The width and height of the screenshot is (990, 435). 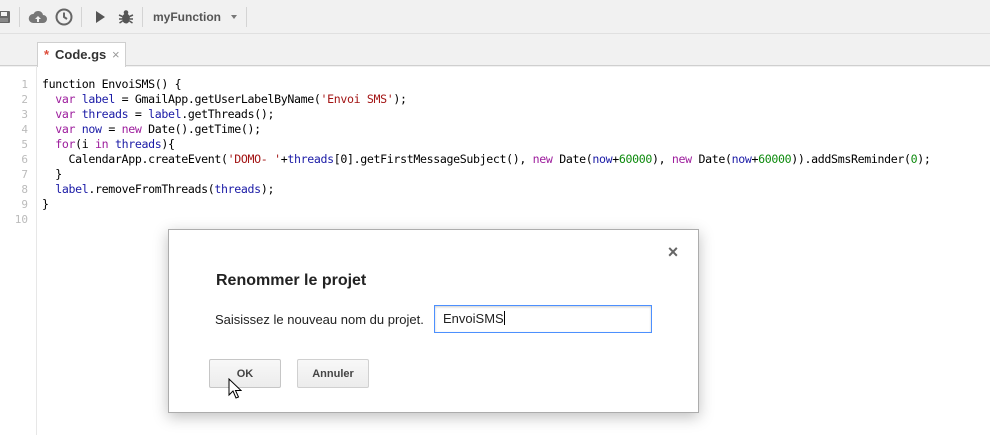 What do you see at coordinates (112, 84) in the screenshot?
I see `code-line: function EnvoiSMS() {` at bounding box center [112, 84].